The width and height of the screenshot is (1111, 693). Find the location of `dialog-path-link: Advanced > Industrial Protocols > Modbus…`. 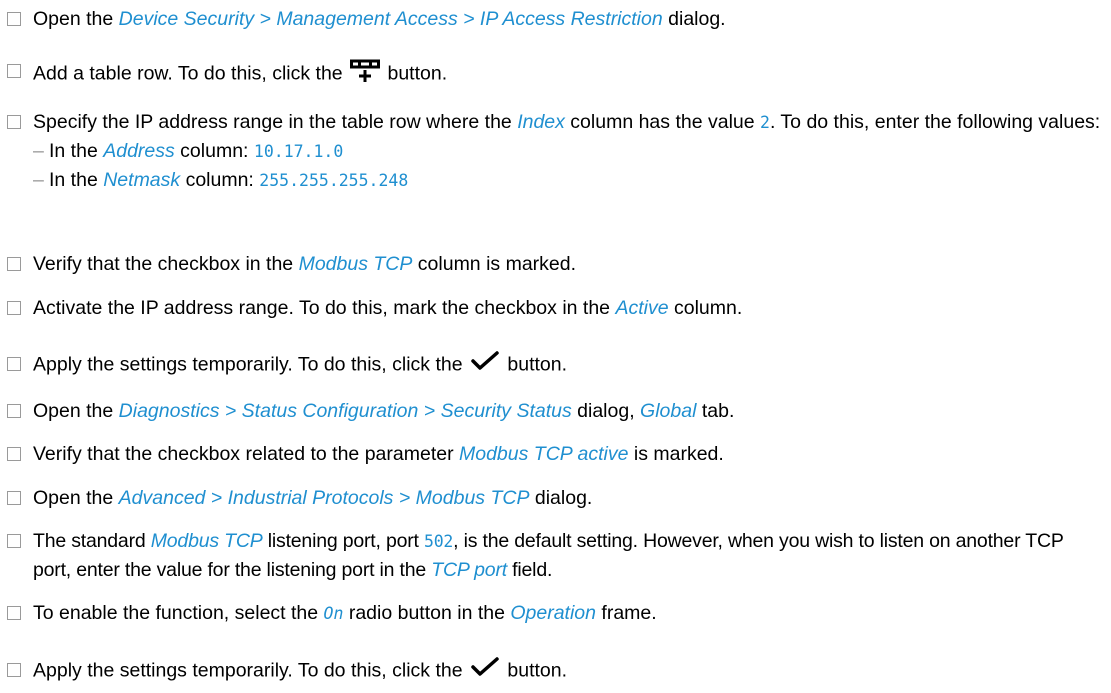

dialog-path-link: Advanced > Industrial Protocols > Modbus… is located at coordinates (324, 498).